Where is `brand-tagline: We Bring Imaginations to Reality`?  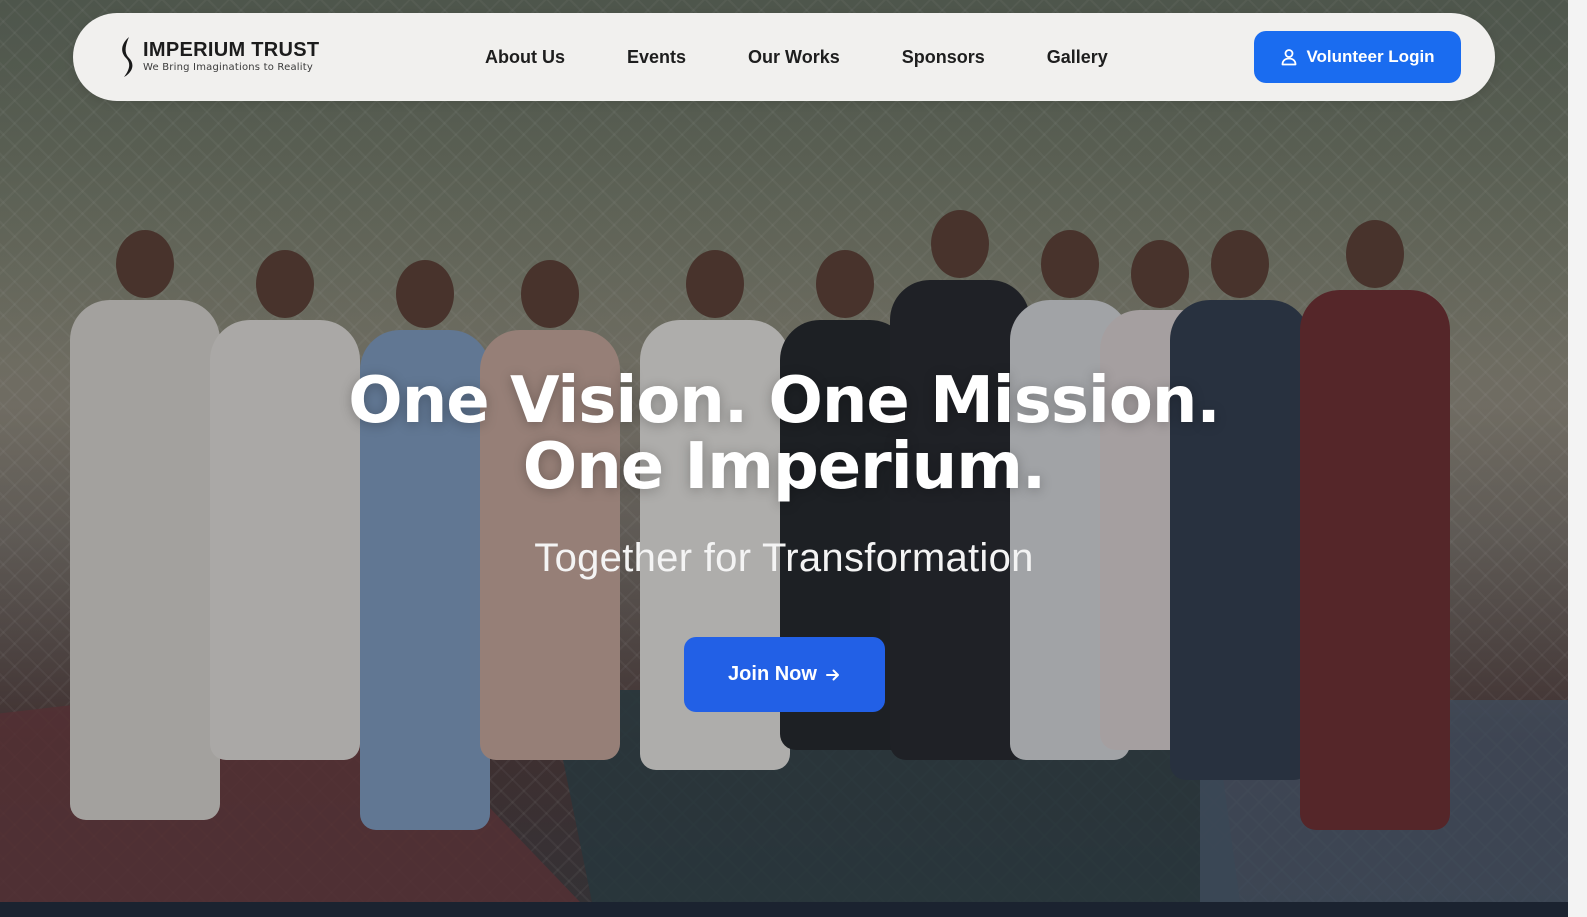
brand-tagline: We Bring Imaginations to Reality is located at coordinates (228, 67).